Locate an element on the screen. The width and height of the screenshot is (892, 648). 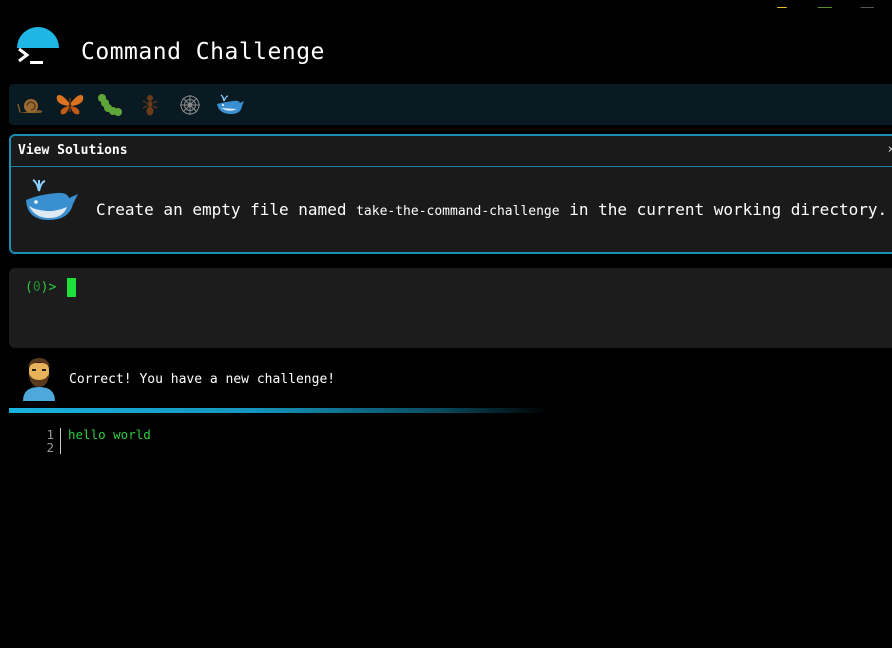
line-content: hello world is located at coordinates (109, 434).